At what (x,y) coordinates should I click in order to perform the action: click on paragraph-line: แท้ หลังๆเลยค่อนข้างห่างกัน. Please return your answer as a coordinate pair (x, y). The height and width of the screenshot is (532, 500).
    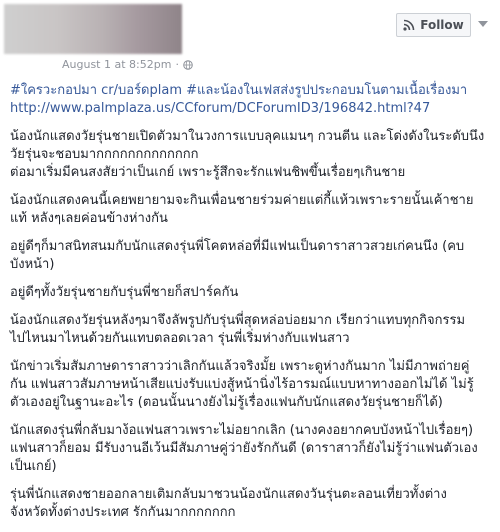
    Looking at the image, I should click on (89, 218).